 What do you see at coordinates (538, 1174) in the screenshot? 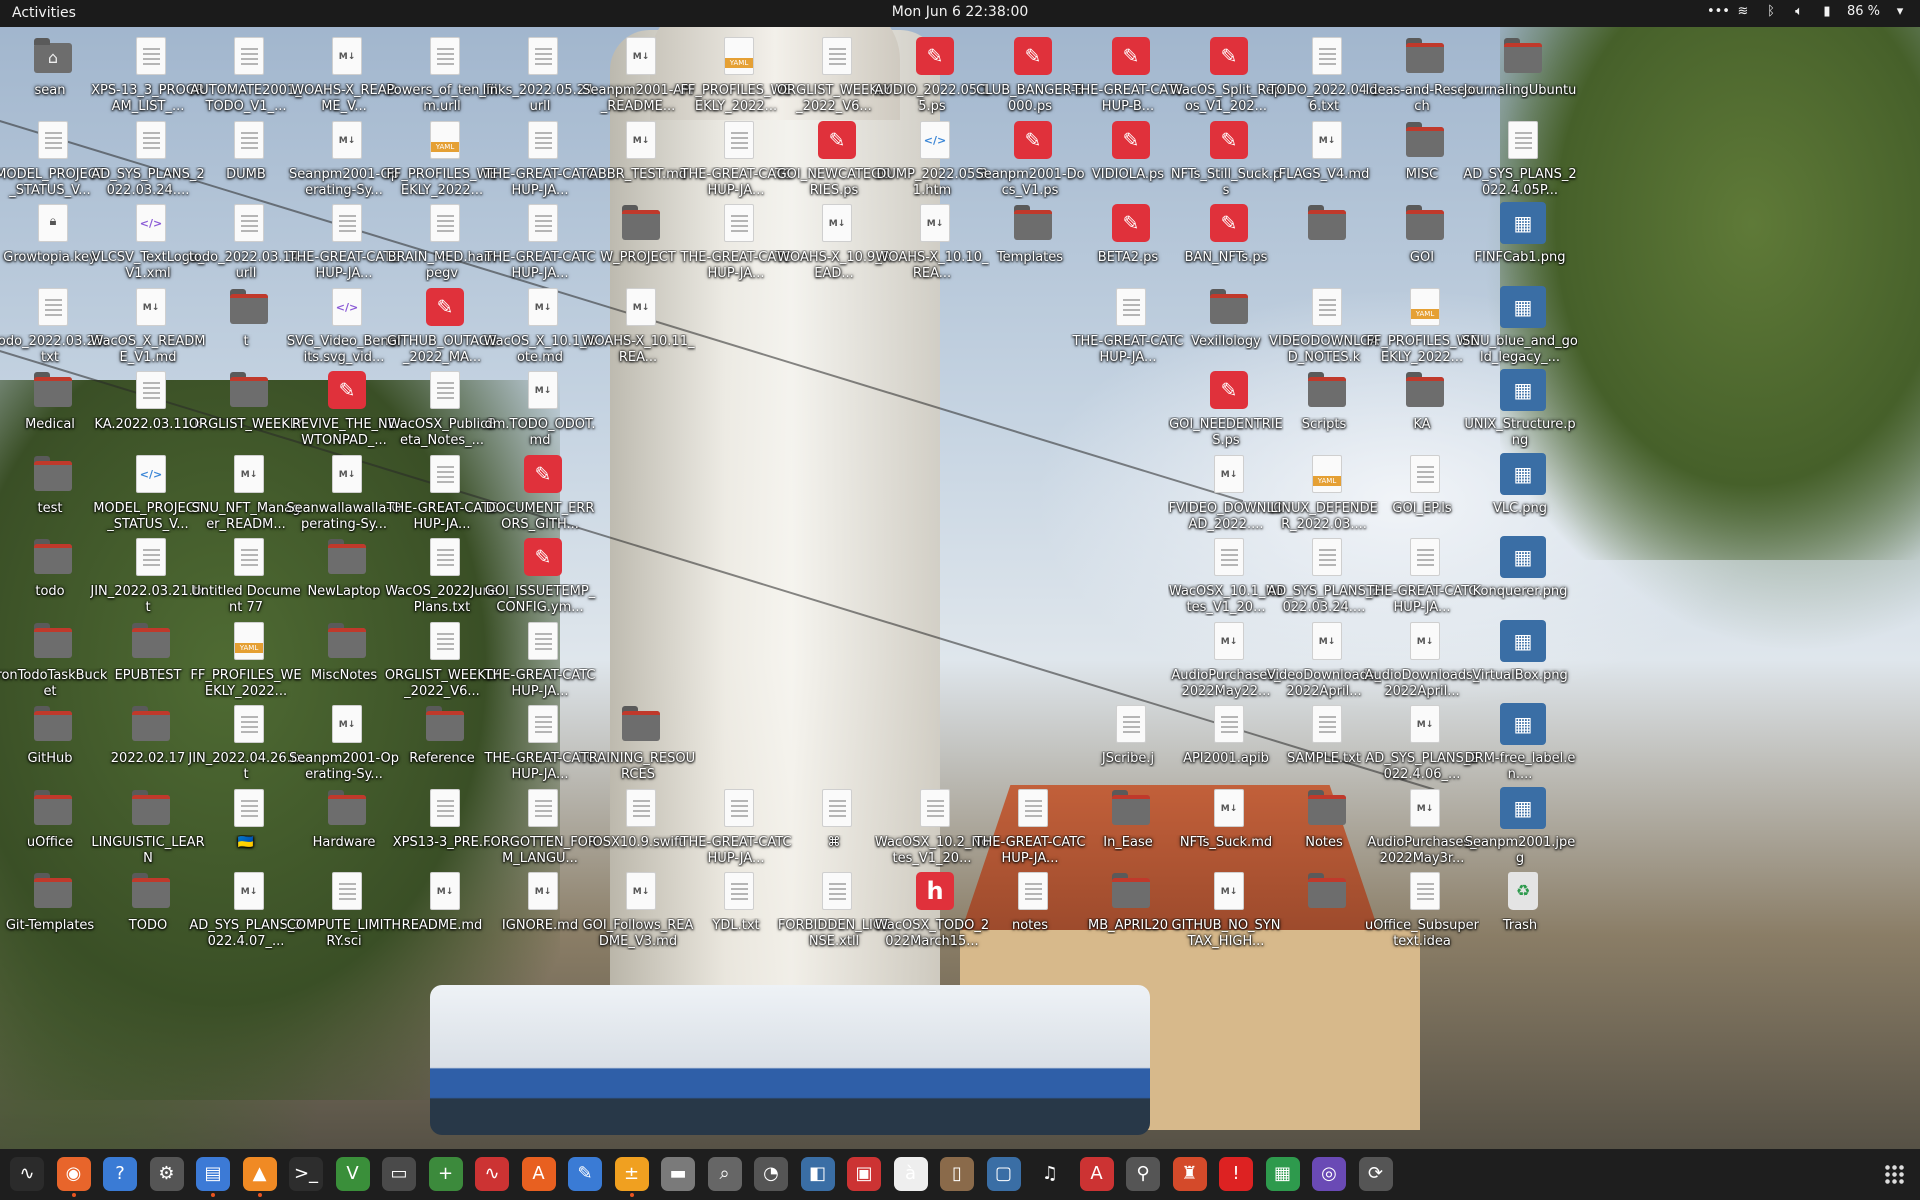
I see `software-center-icon: A` at bounding box center [538, 1174].